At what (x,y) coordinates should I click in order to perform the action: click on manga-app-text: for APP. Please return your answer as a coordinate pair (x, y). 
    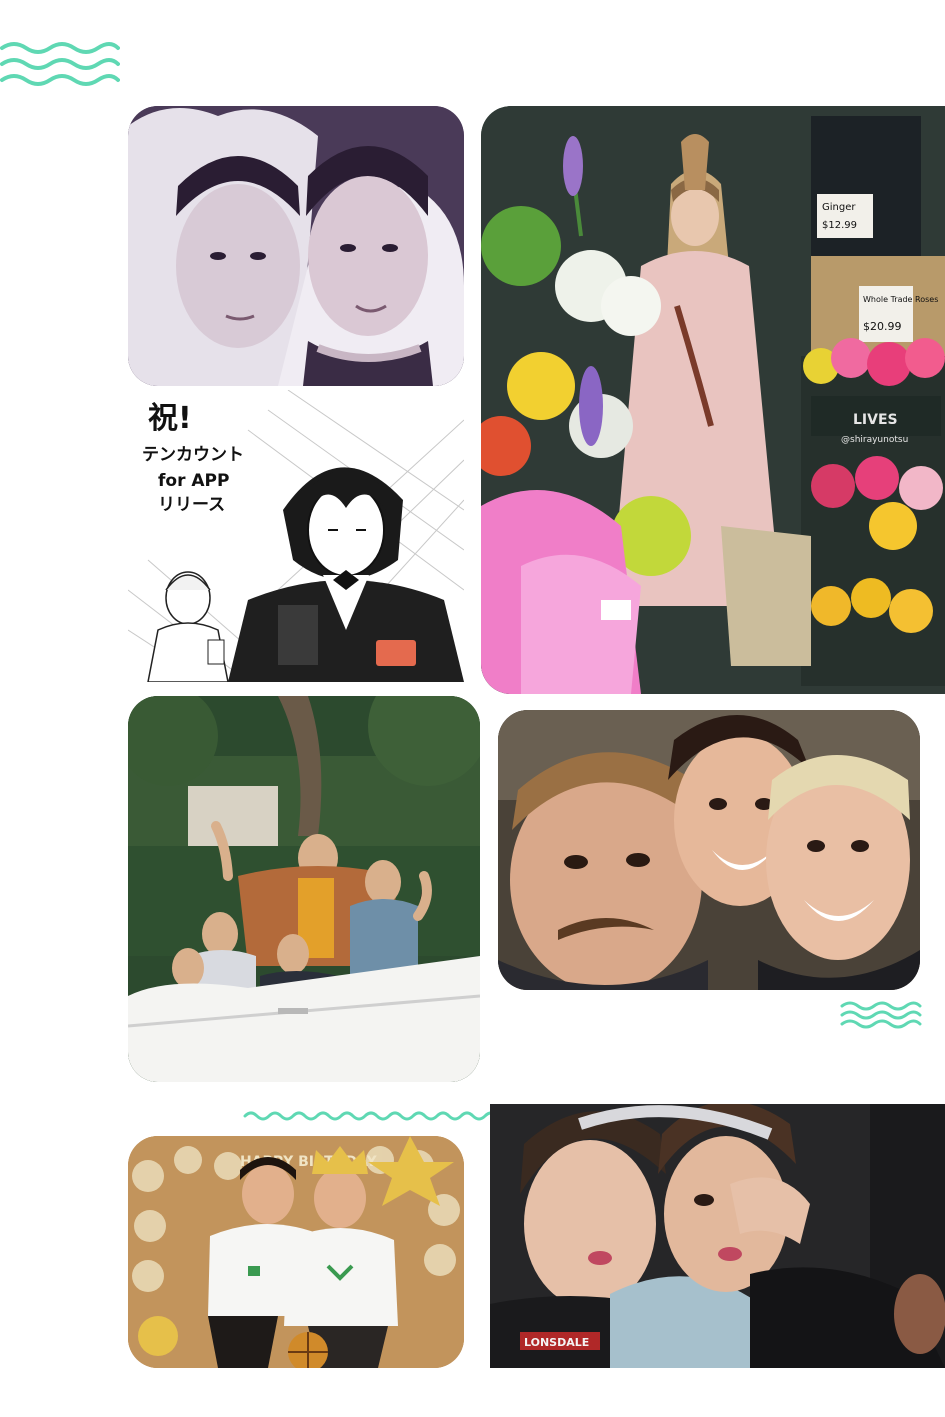
    Looking at the image, I should click on (193, 481).